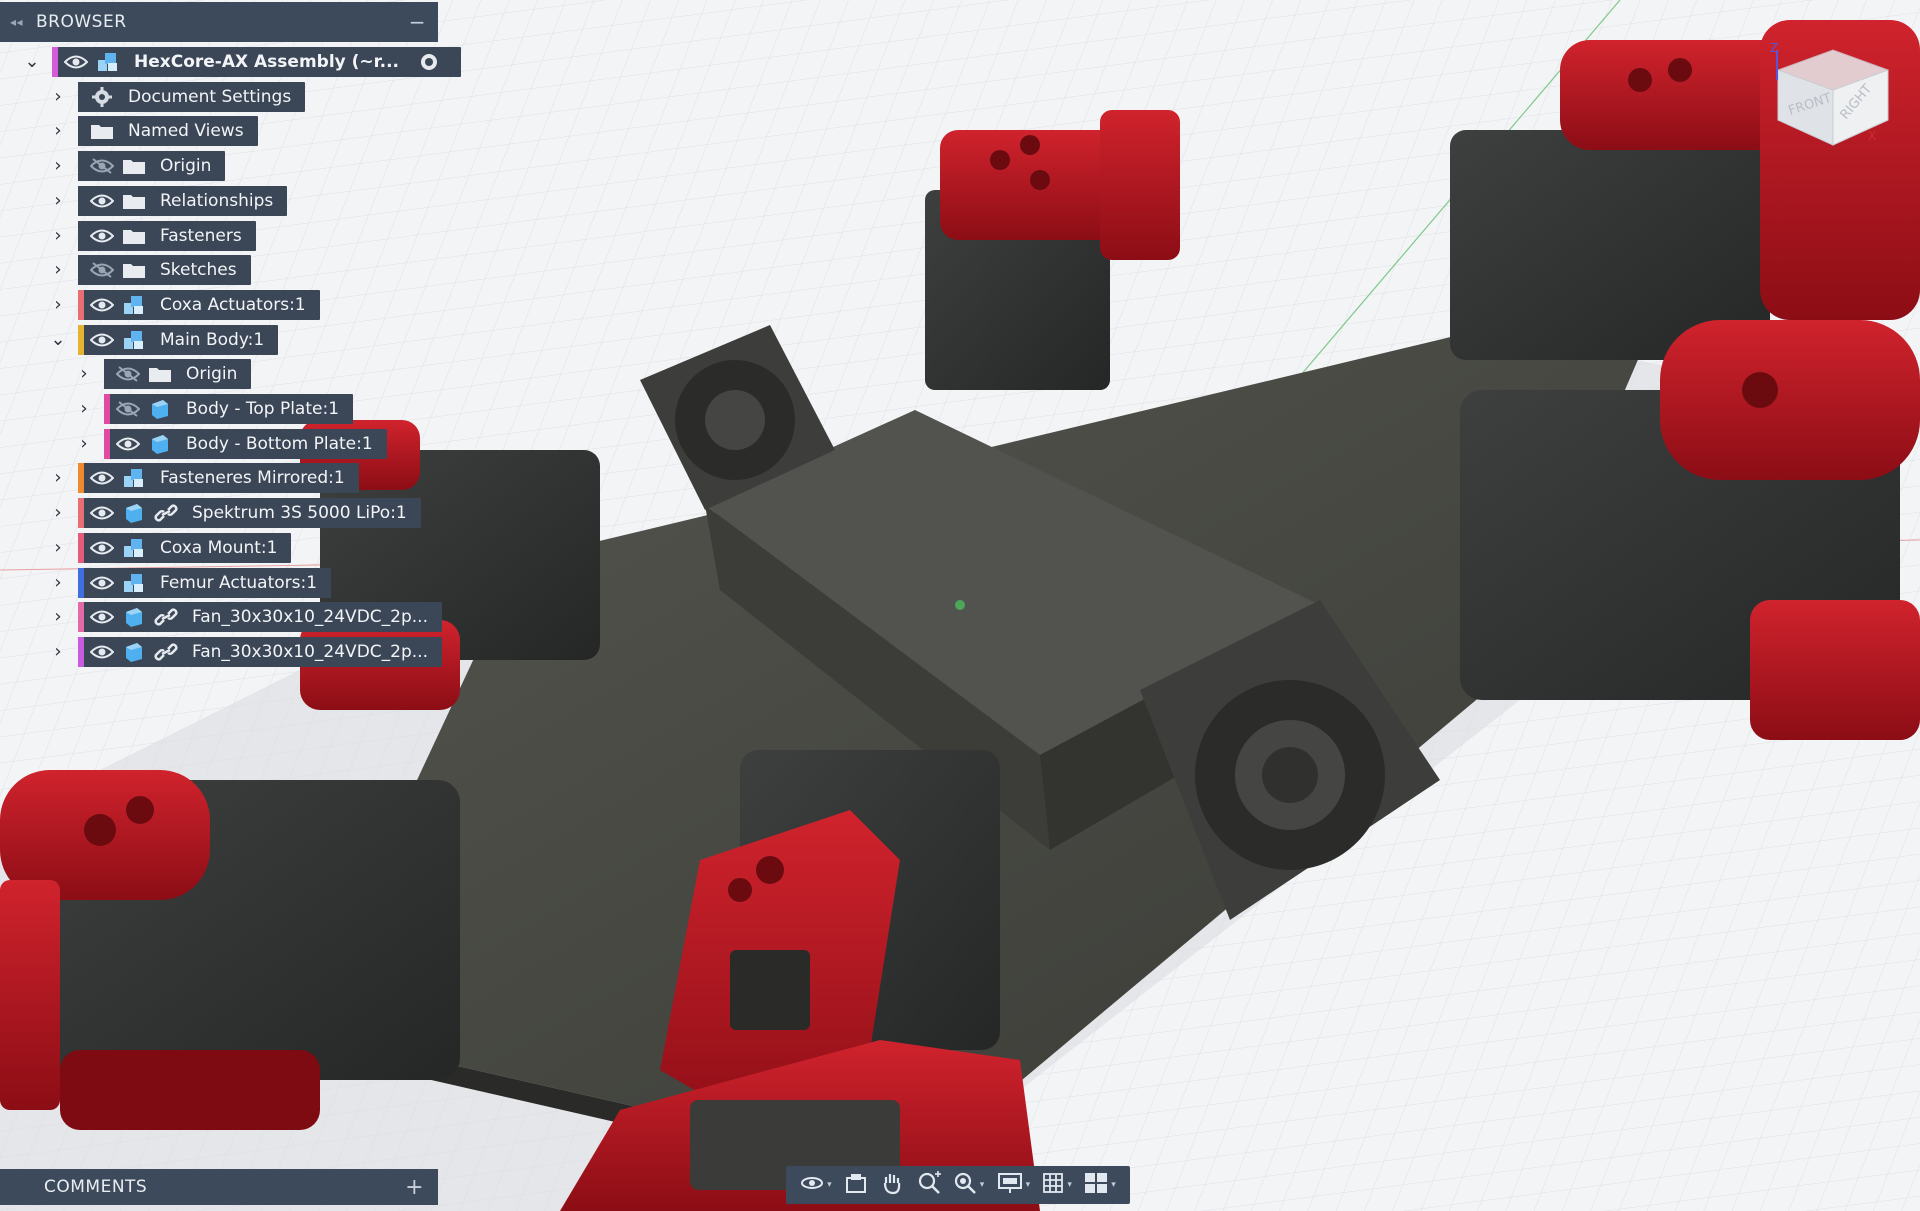 This screenshot has width=1920, height=1211. I want to click on tree-item-node: Main Body:1, so click(178, 339).